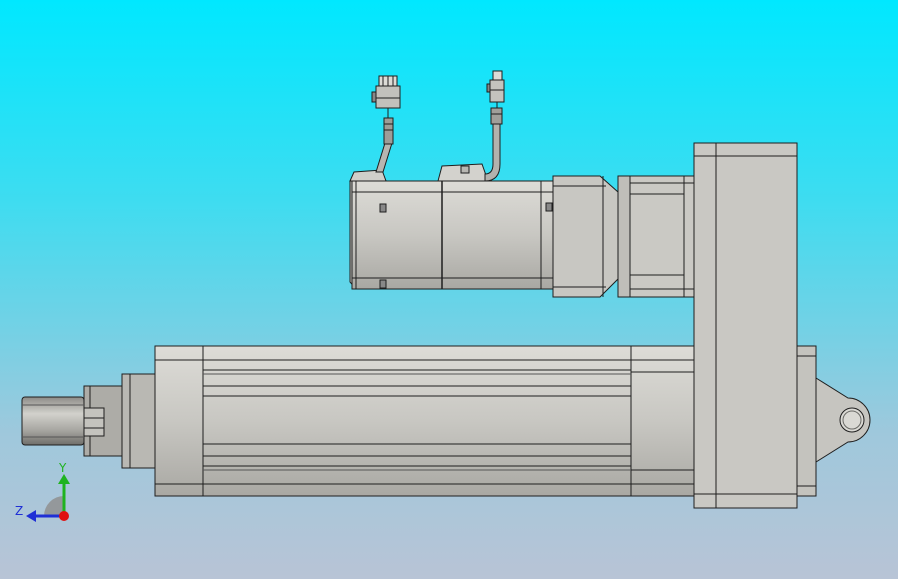  I want to click on y-axis-arrow, so click(64, 479).